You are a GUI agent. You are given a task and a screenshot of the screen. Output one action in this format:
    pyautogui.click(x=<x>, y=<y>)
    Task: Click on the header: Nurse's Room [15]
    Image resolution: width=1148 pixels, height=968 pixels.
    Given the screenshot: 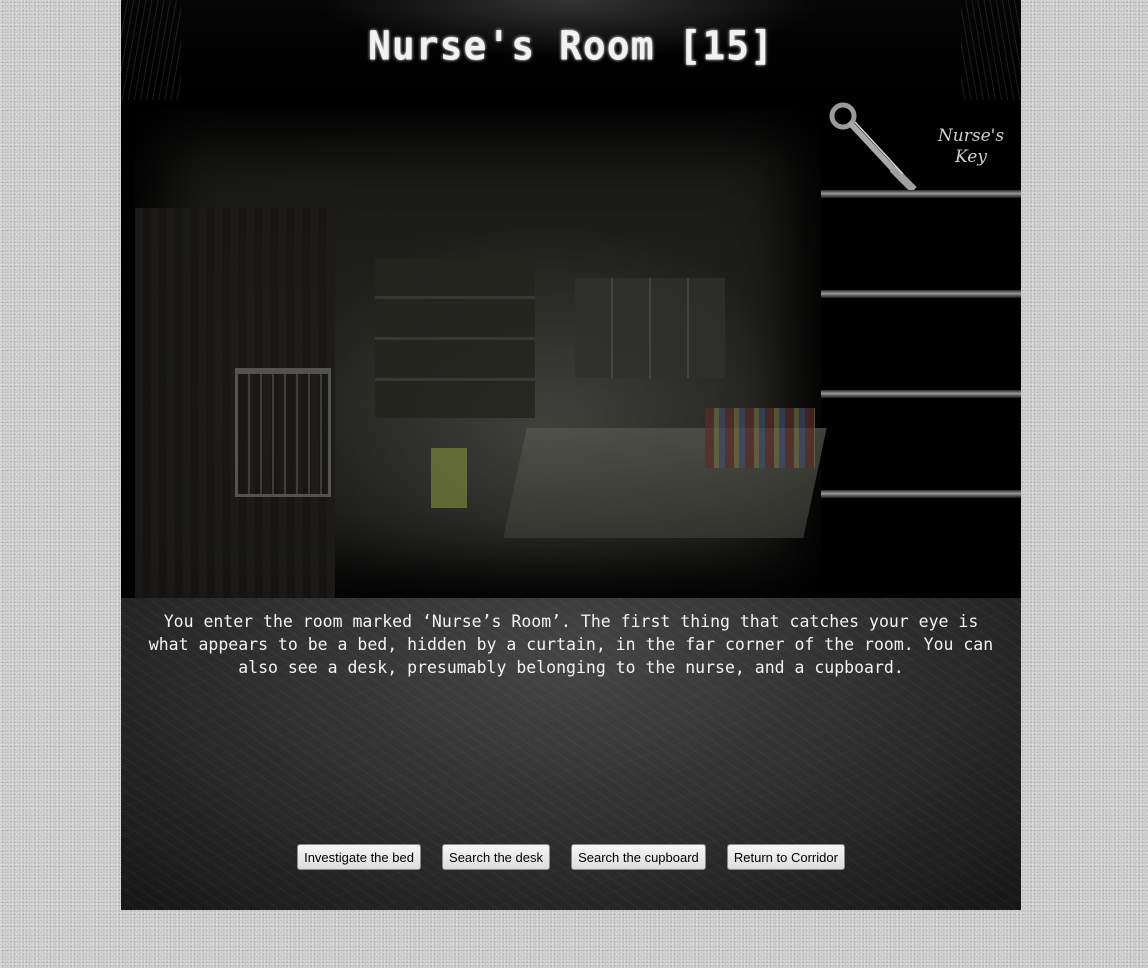 What is the action you would take?
    pyautogui.click(x=571, y=50)
    